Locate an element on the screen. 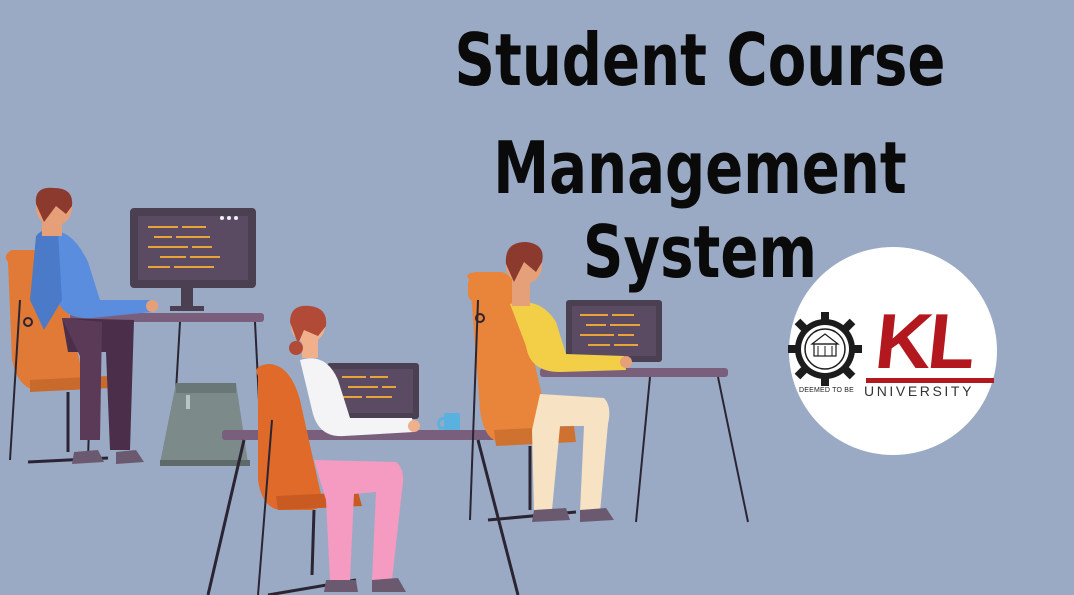 This screenshot has width=1074, height=595. logo-tagline: DEEMED TO BE is located at coordinates (827, 390).